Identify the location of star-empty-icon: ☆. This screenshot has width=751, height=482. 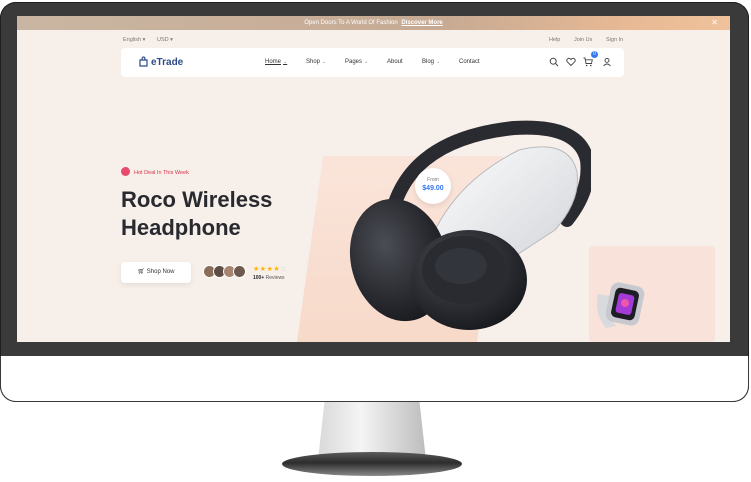
(283, 269).